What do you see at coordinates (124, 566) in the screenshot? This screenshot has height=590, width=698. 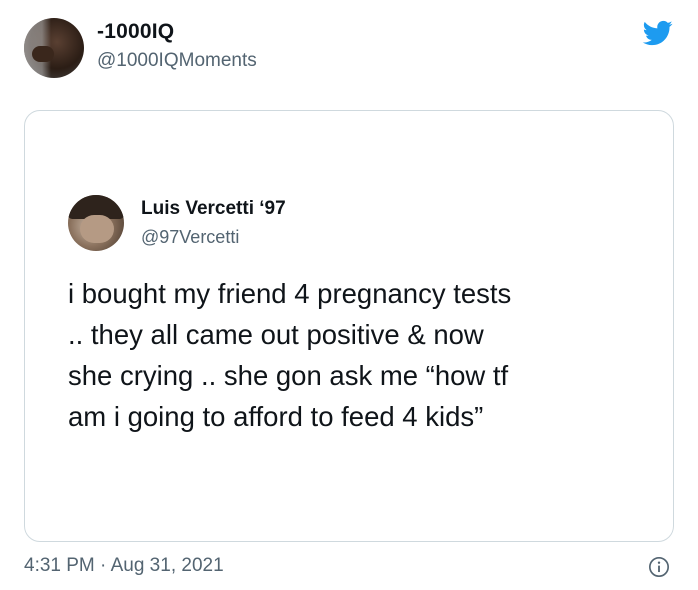 I see `tweet-timestamp: 4:31 PM · Aug 31, 2021` at bounding box center [124, 566].